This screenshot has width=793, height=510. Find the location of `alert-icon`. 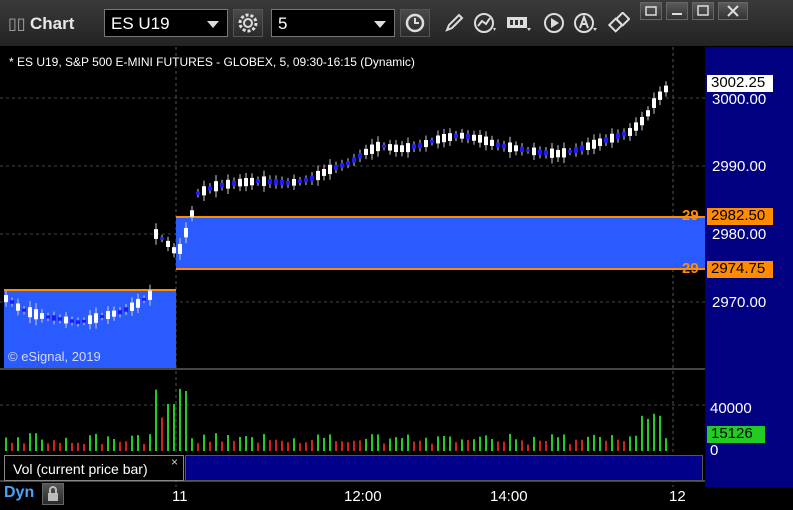

alert-icon is located at coordinates (585, 23).